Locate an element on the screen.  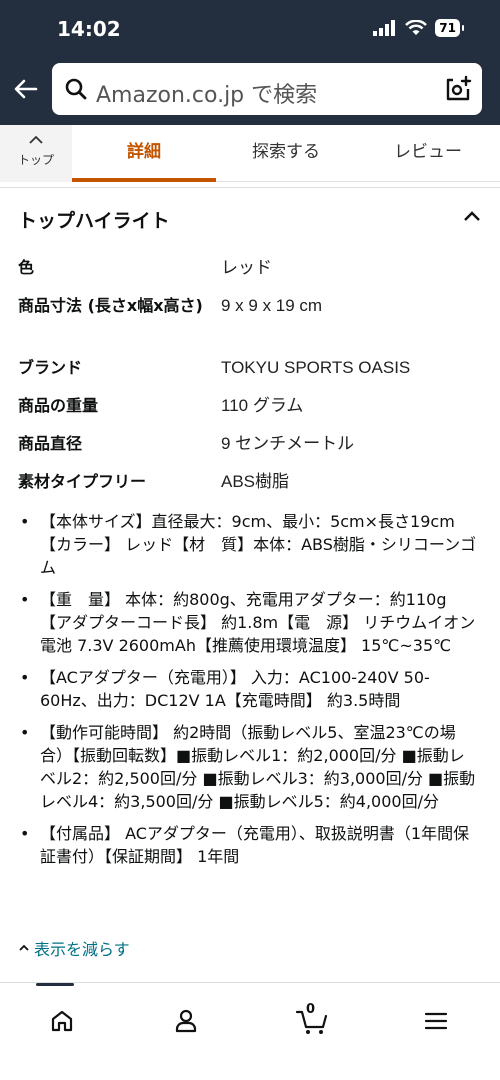
spec-value: 9 センチメートル is located at coordinates (288, 443).